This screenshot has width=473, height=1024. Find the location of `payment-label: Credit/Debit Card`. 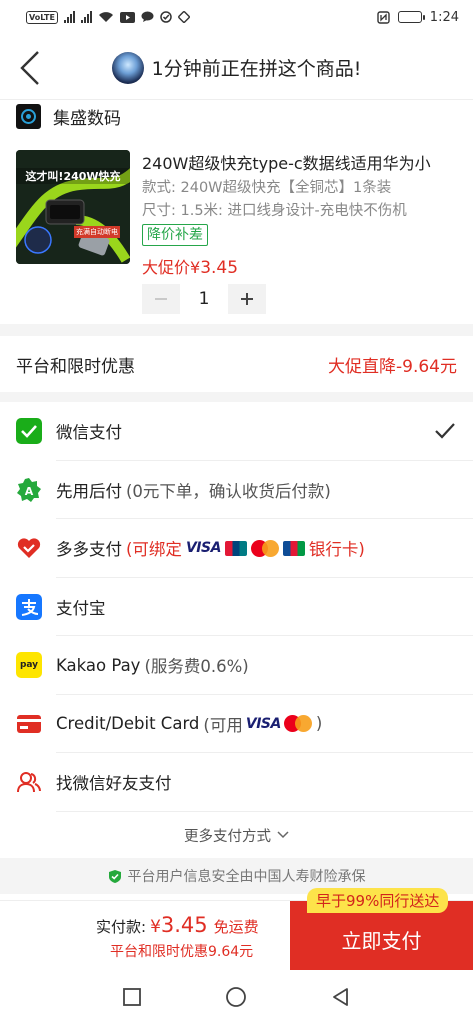

payment-label: Credit/Debit Card is located at coordinates (128, 724).